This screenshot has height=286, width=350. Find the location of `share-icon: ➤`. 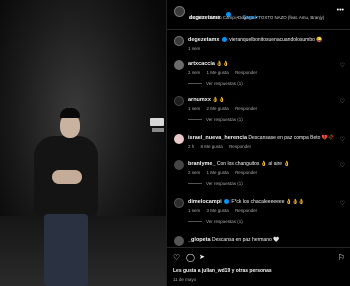

share-icon: ➤ is located at coordinates (202, 258).